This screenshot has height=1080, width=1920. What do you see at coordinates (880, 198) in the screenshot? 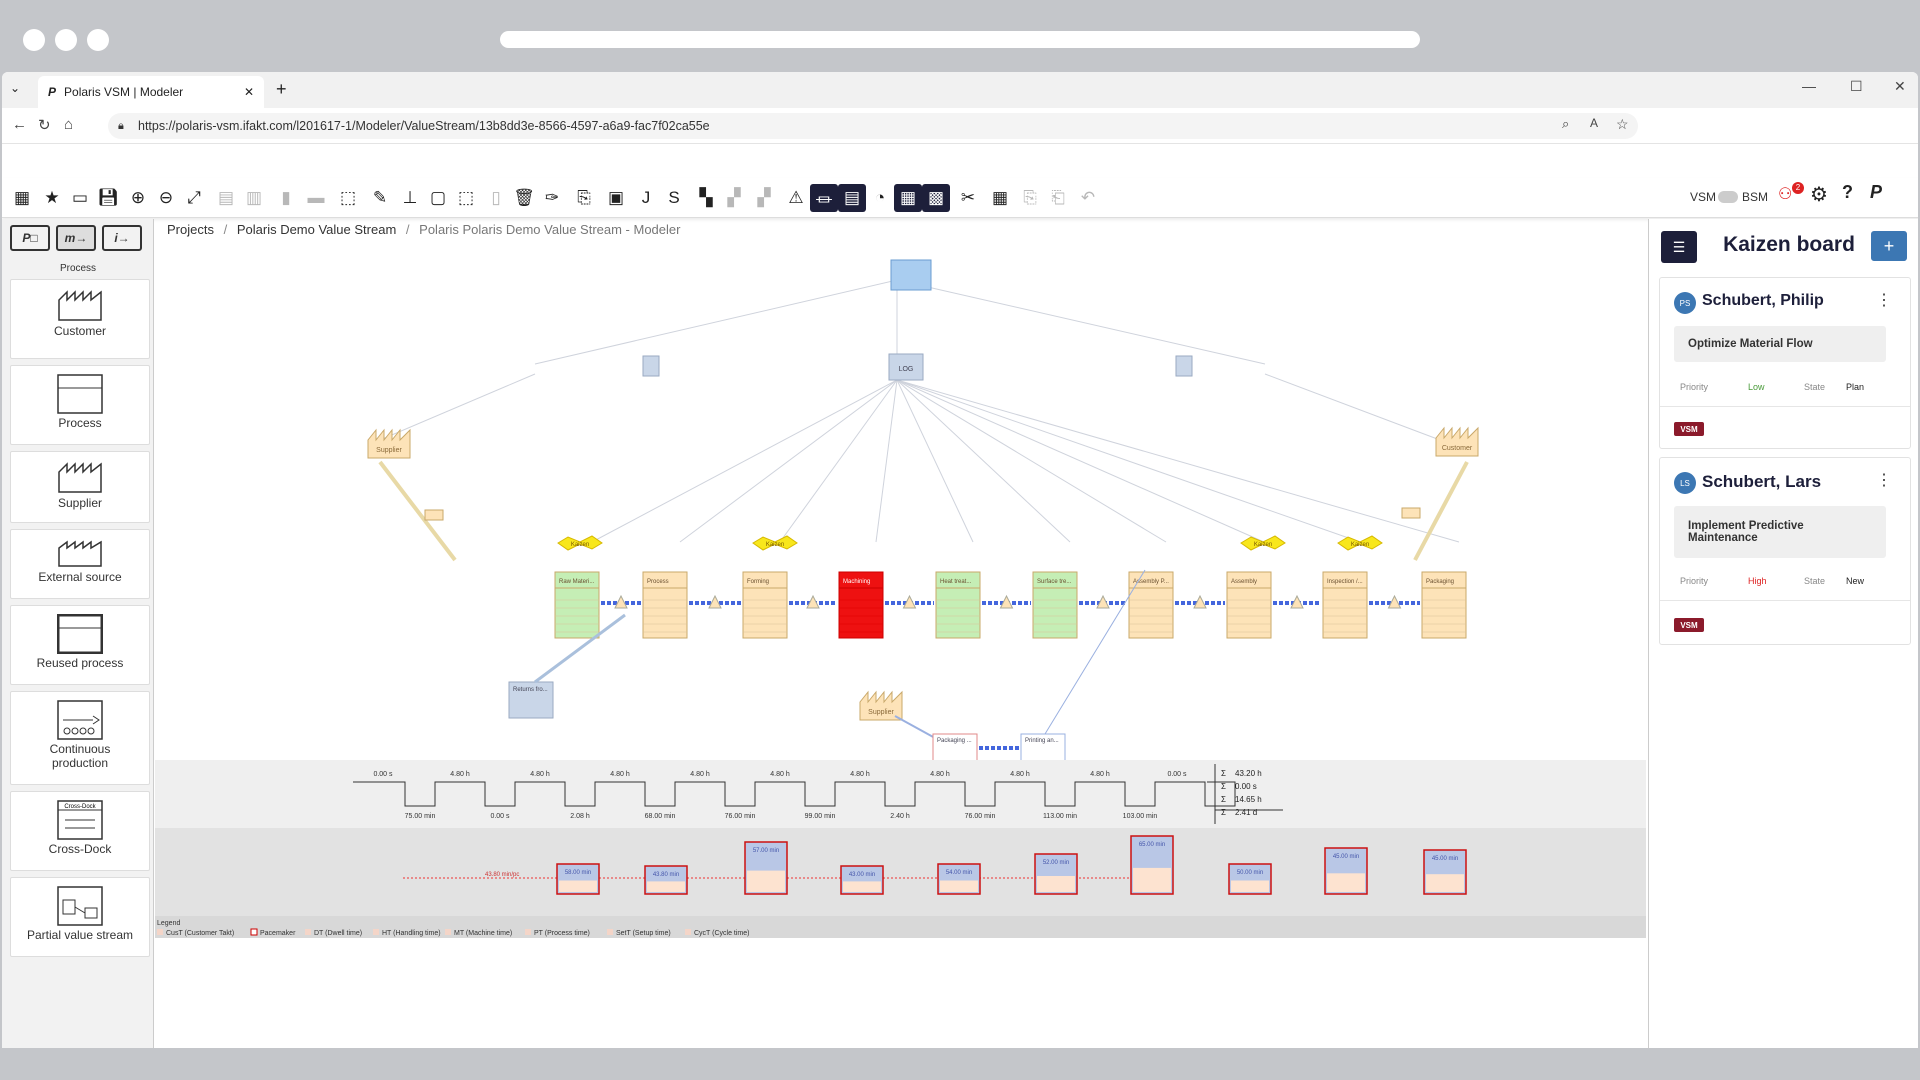
I see `cycle-icon: ◔` at bounding box center [880, 198].